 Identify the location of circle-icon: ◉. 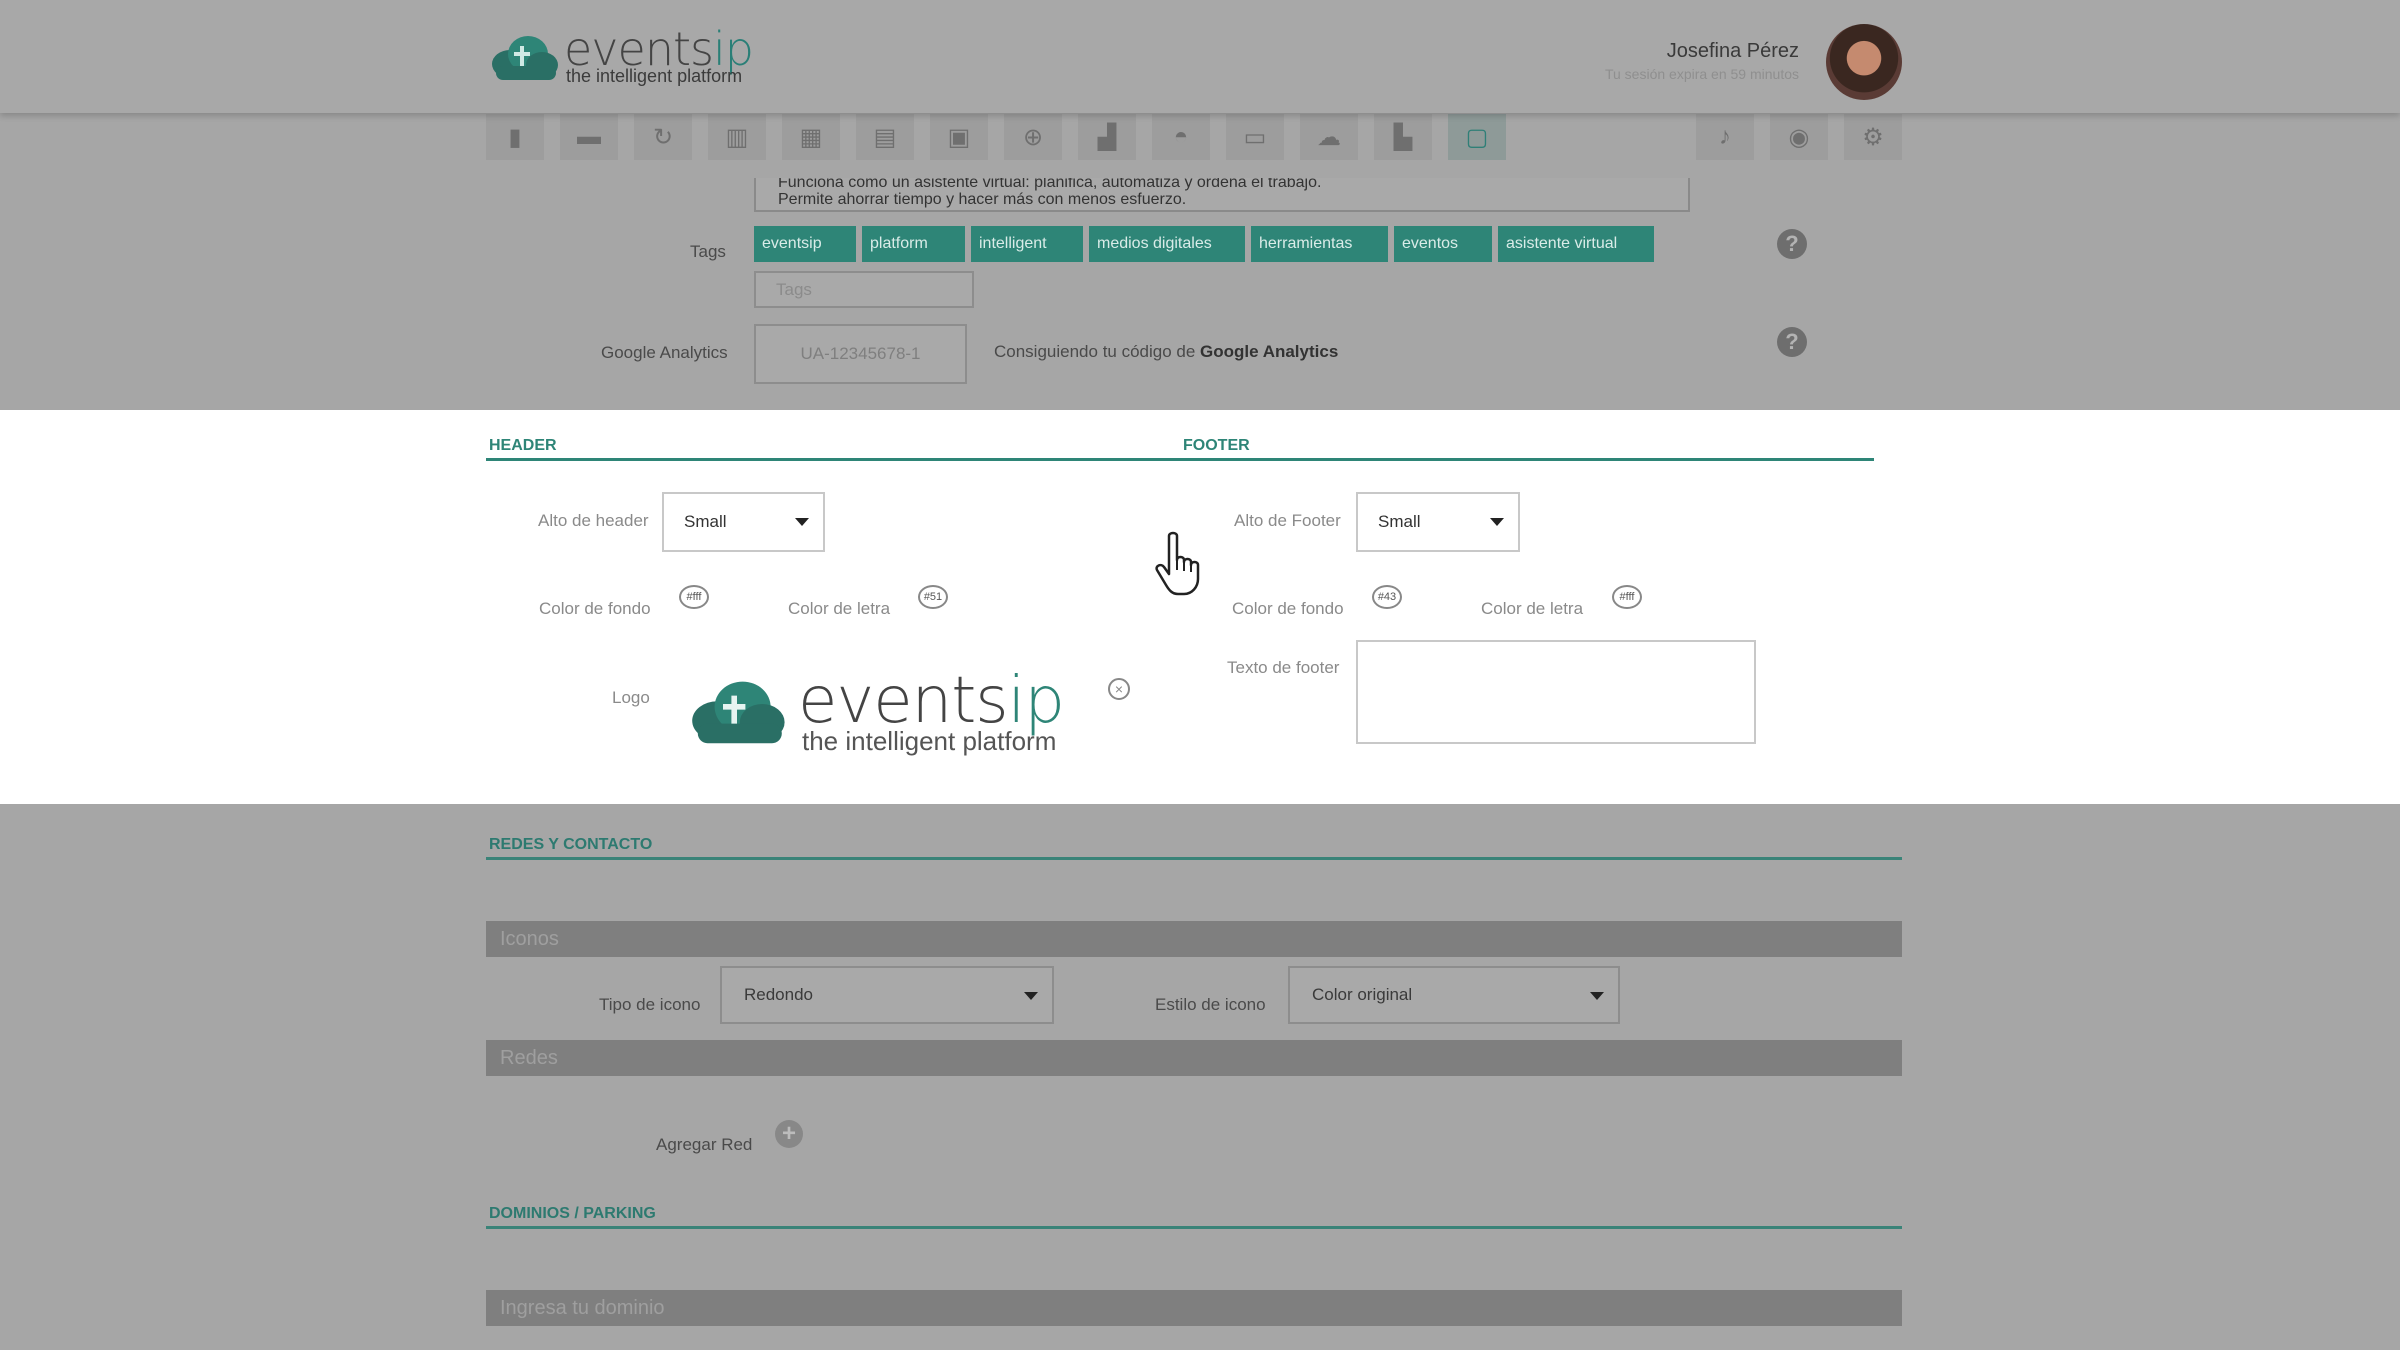
(1799, 137).